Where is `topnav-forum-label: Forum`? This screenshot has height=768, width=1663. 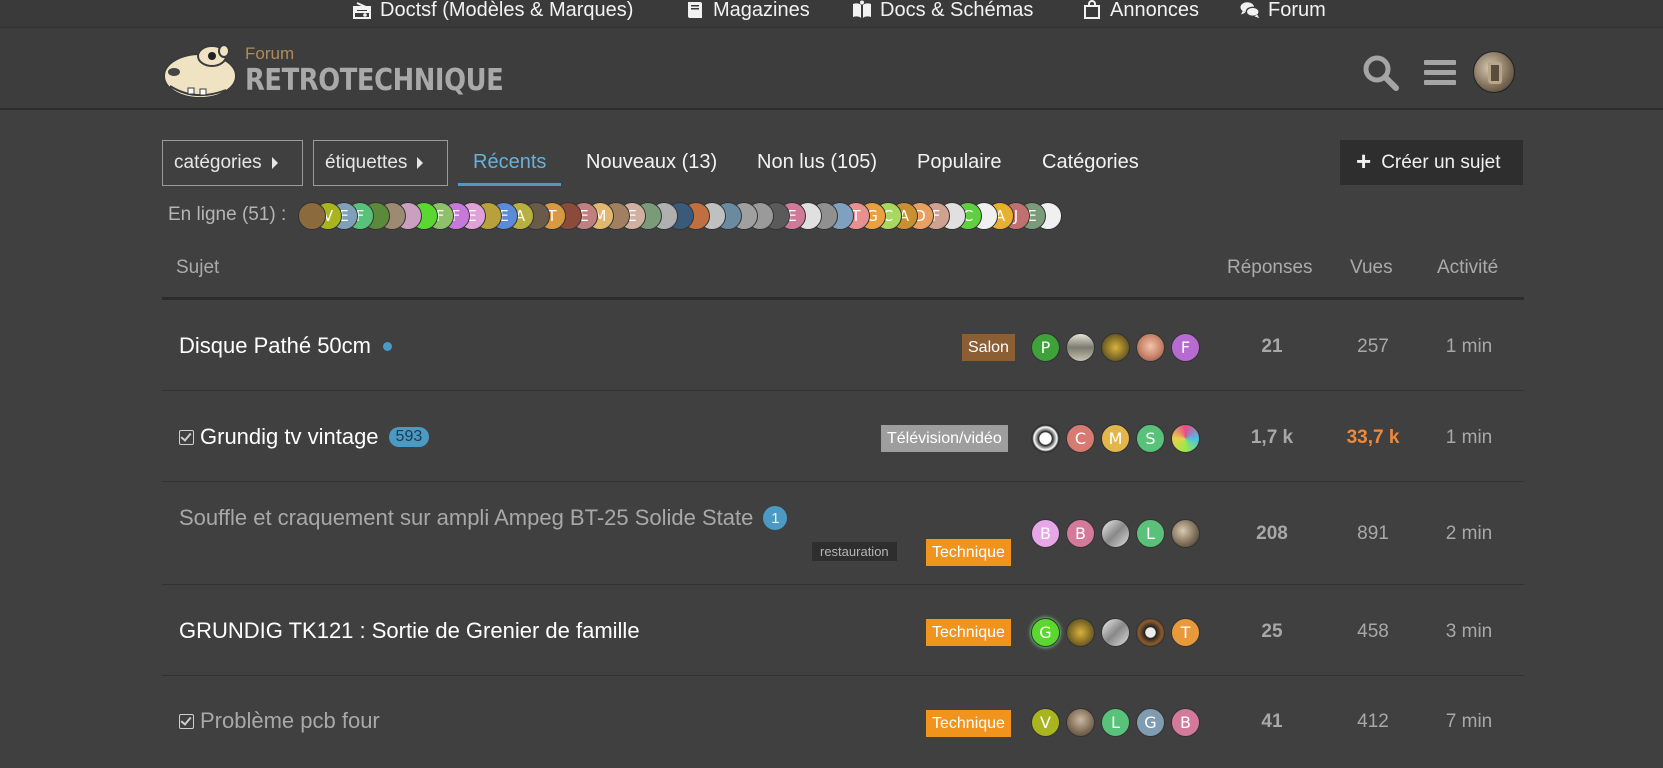
topnav-forum-label: Forum is located at coordinates (1297, 10).